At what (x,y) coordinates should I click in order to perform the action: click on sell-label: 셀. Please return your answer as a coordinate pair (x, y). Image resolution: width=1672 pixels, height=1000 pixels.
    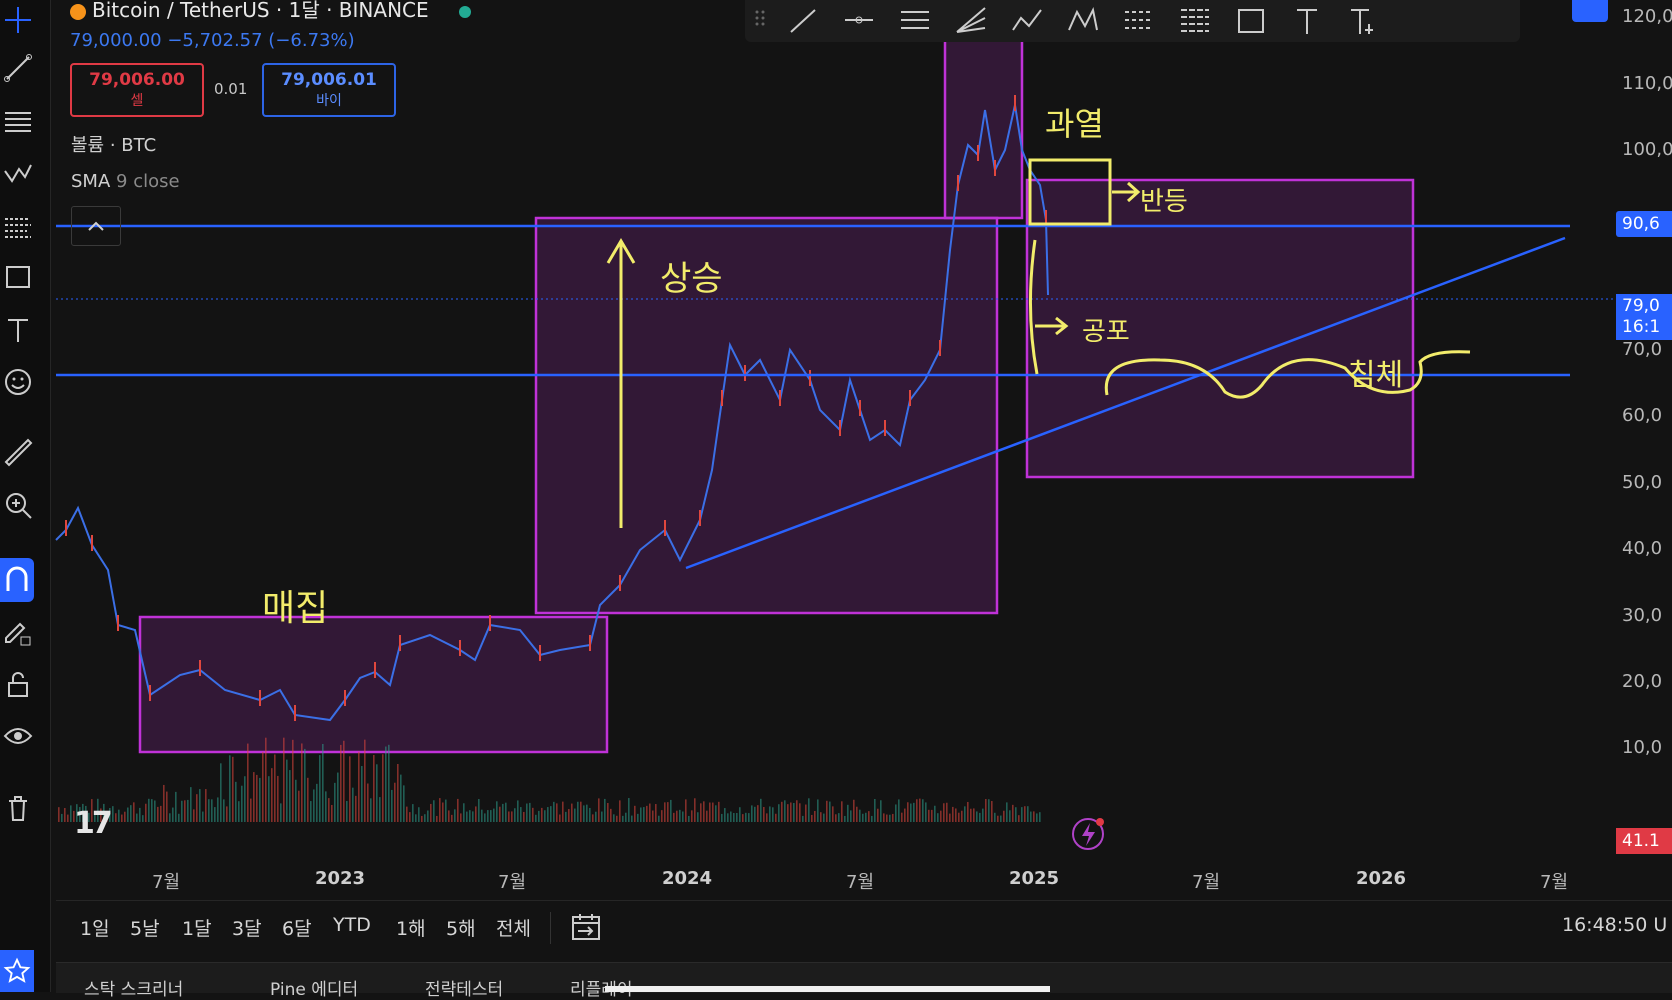
    Looking at the image, I should click on (137, 101).